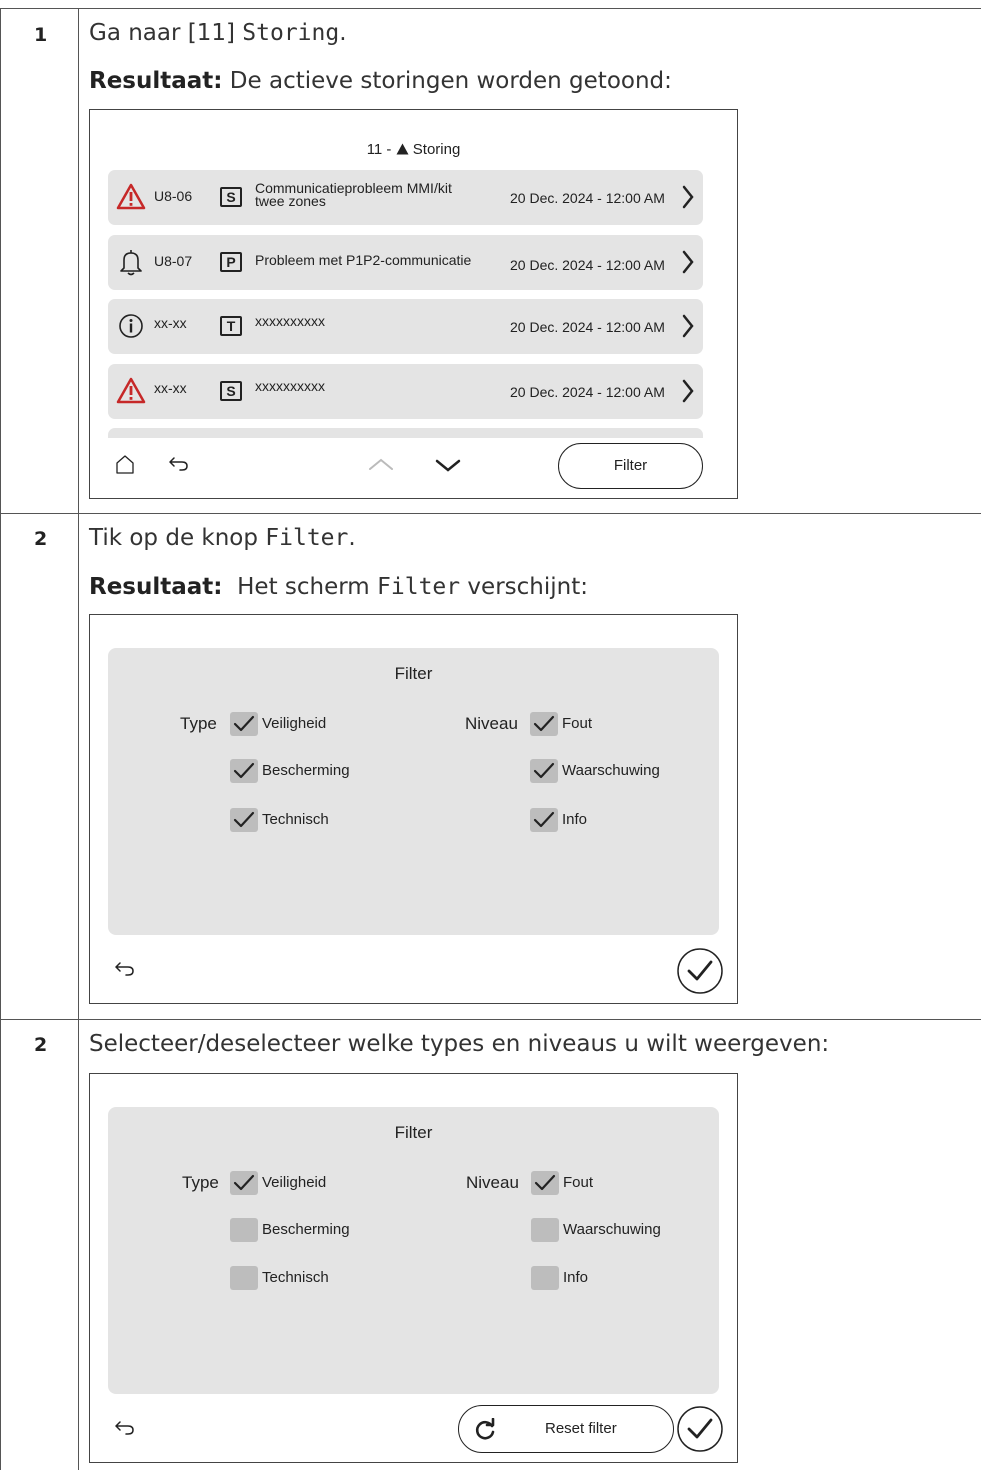 Image resolution: width=981 pixels, height=1470 pixels. I want to click on error-description: xxxxxxxxxx, so click(290, 386).